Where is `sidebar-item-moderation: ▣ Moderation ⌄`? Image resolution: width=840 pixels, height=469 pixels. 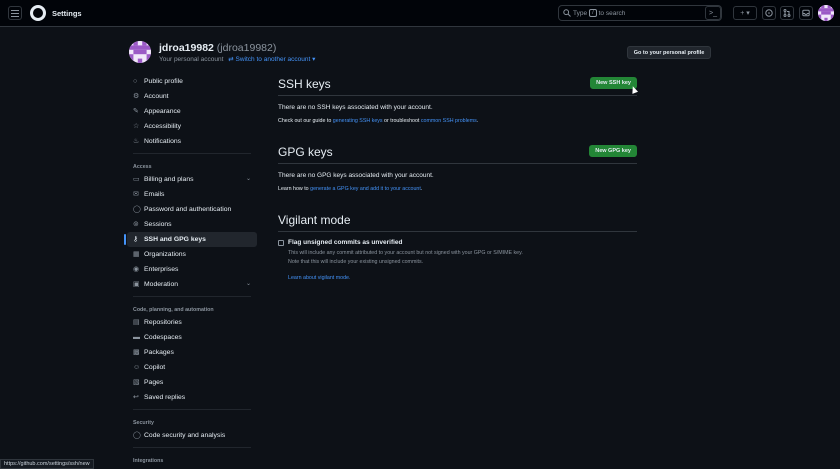 sidebar-item-moderation: ▣ Moderation ⌄ is located at coordinates (192, 284).